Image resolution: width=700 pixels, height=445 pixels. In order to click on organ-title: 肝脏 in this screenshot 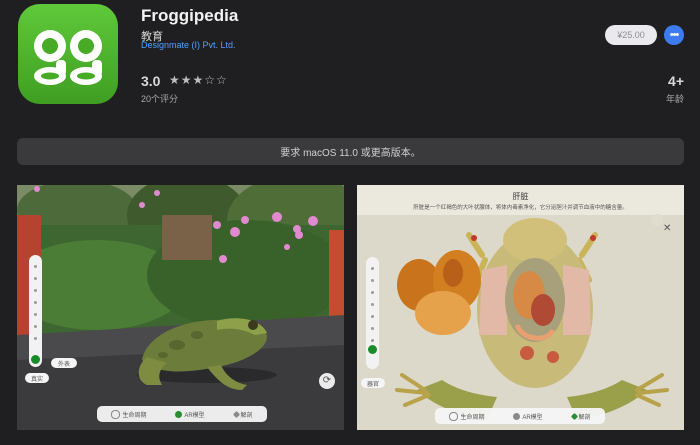, I will do `click(520, 196)`.